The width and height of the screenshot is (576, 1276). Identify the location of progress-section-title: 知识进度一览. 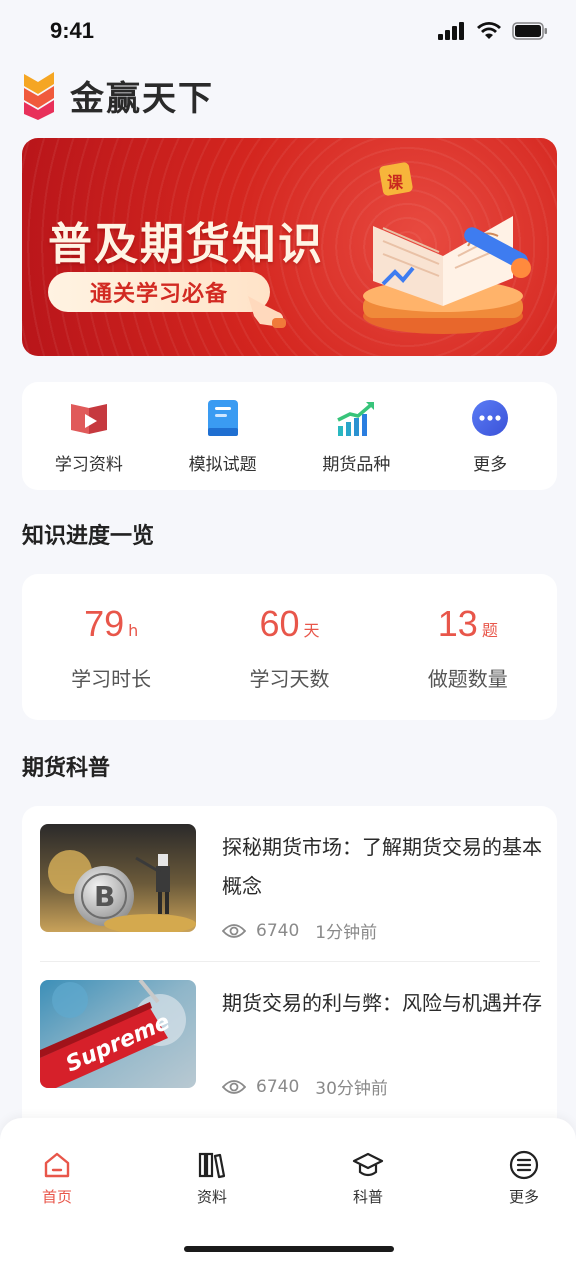
(88, 536).